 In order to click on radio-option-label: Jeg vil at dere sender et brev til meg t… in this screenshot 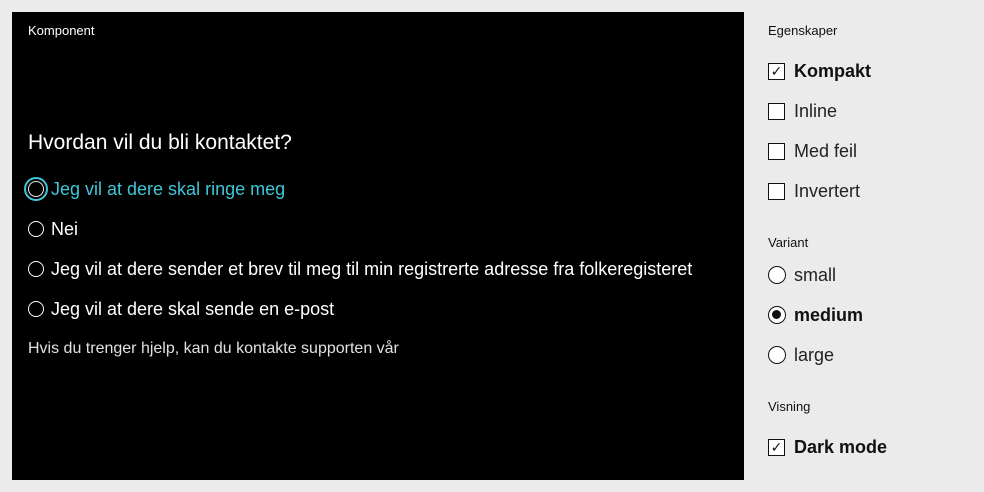, I will do `click(372, 268)`.